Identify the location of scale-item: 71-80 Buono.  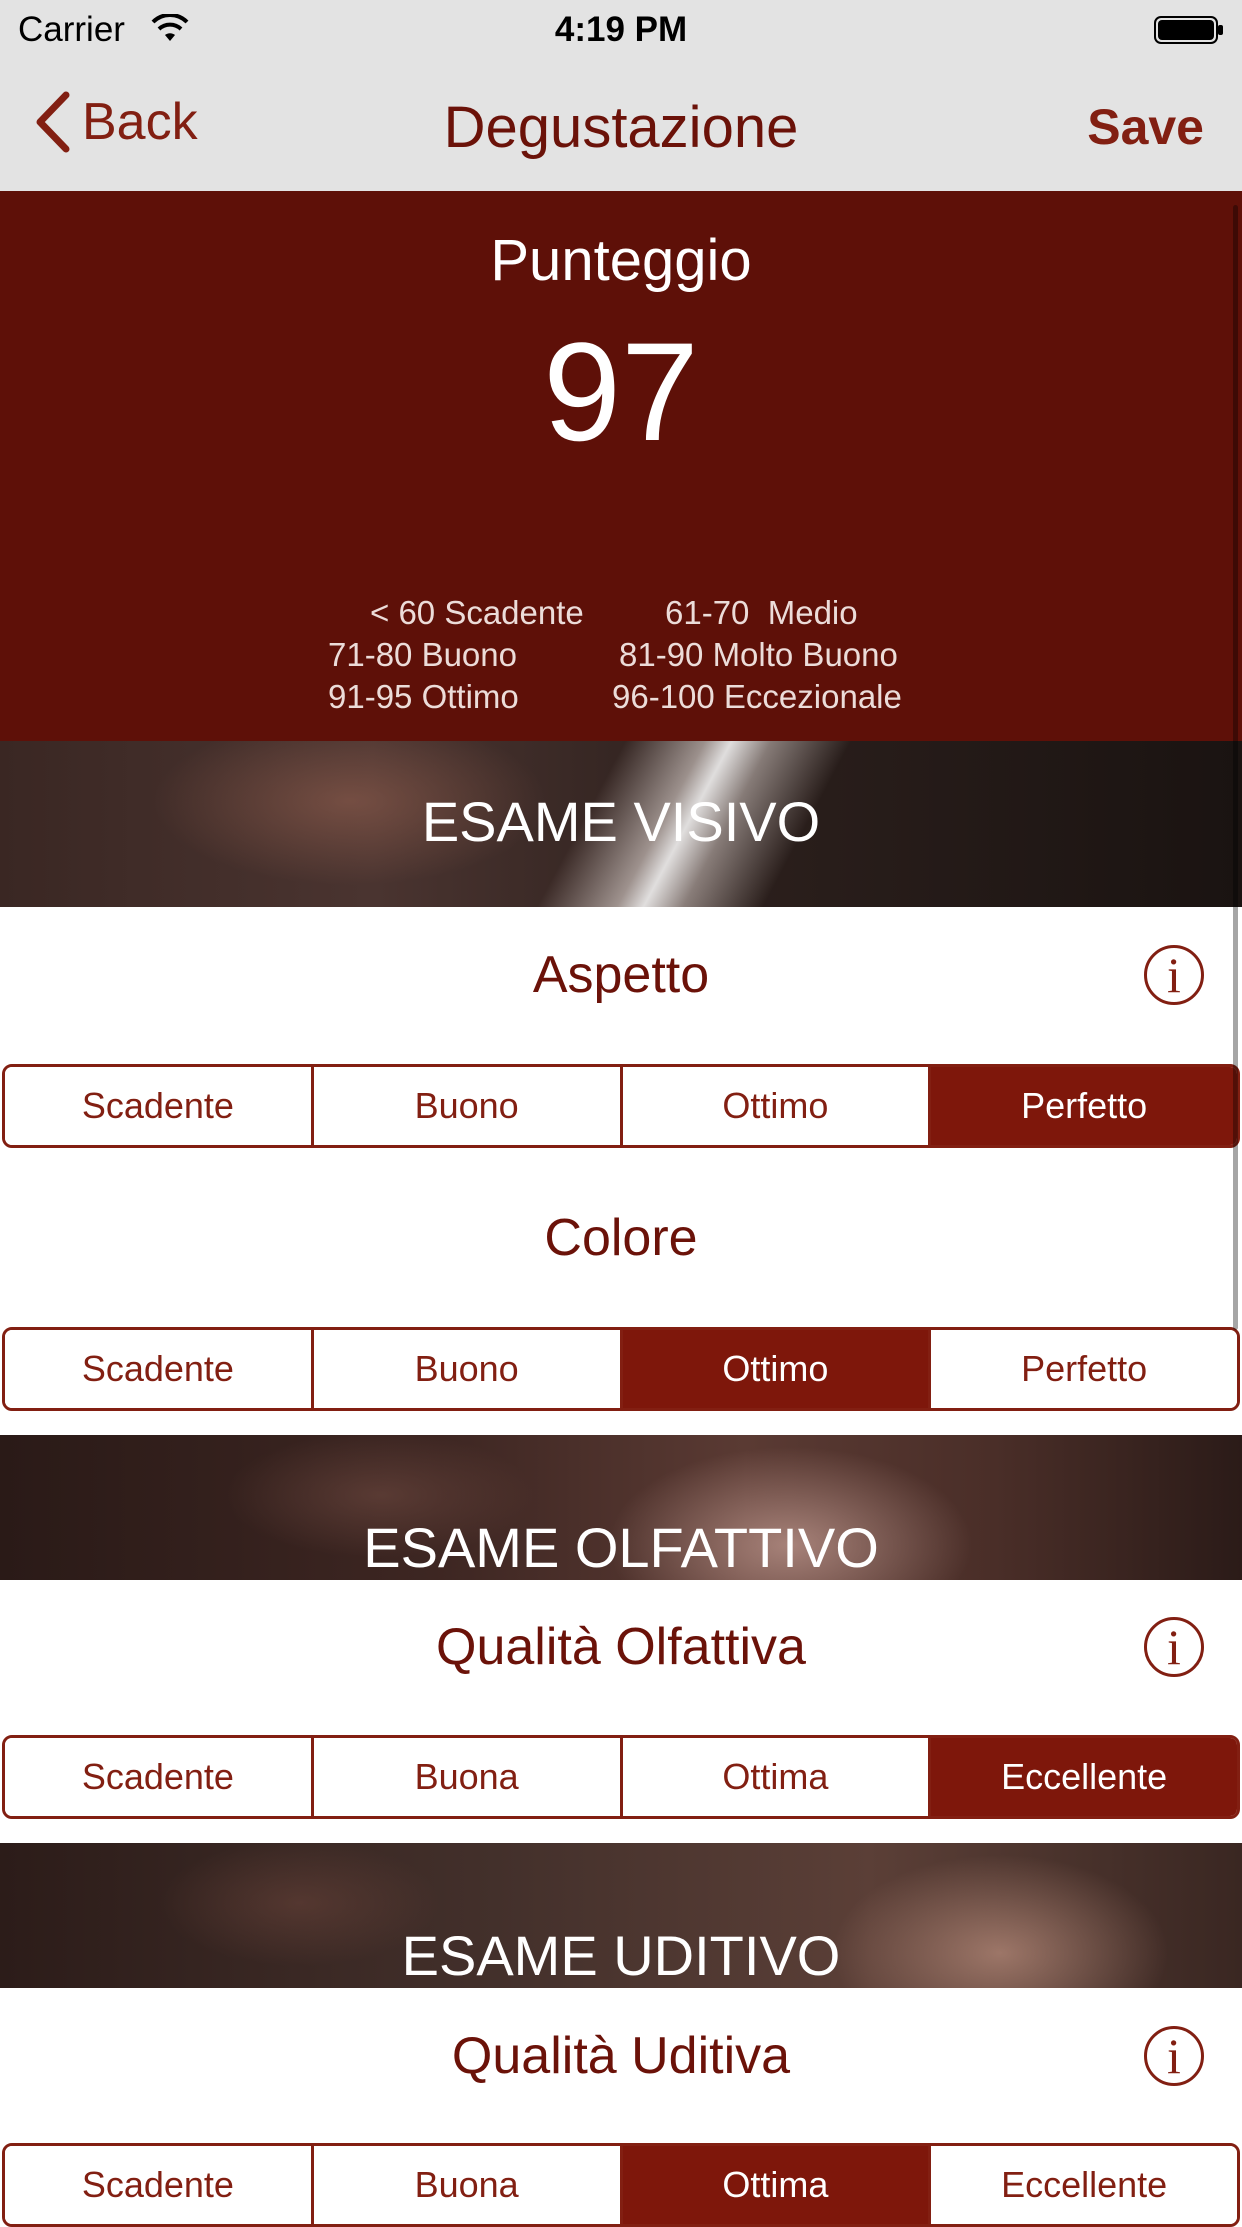
(422, 654).